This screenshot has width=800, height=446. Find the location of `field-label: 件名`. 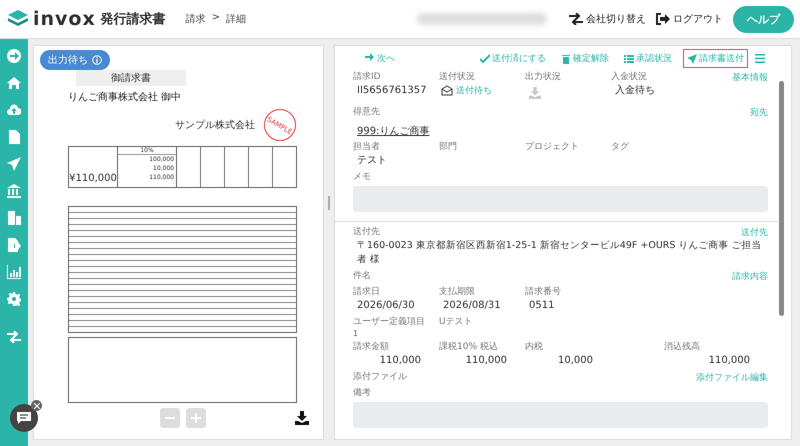

field-label: 件名 is located at coordinates (362, 276).